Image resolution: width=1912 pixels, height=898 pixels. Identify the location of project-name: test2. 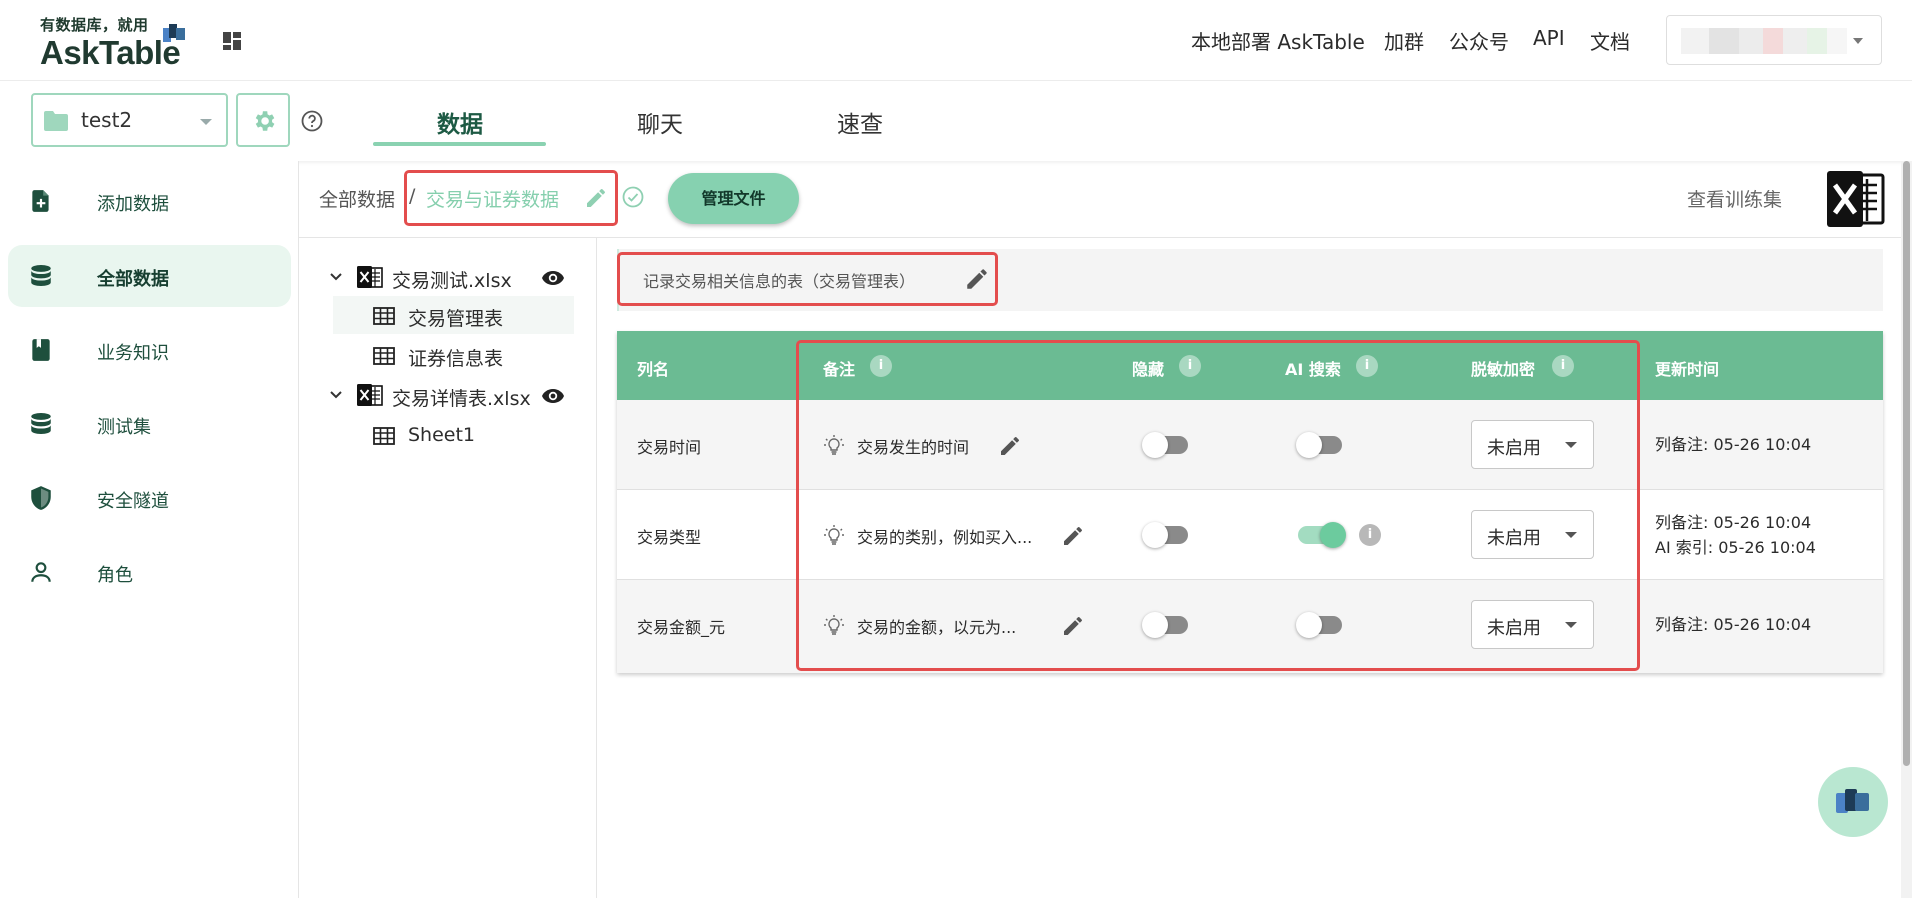
(107, 120).